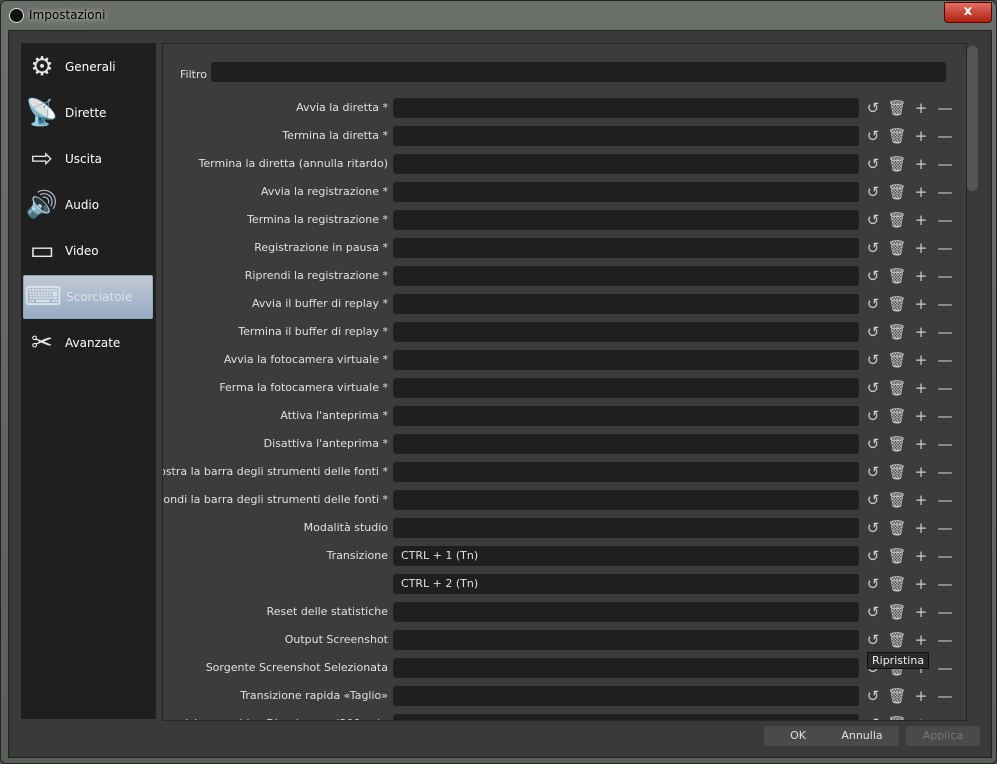 The width and height of the screenshot is (997, 764). I want to click on hotkey-input: CTRL + 1 (Tn), so click(626, 556).